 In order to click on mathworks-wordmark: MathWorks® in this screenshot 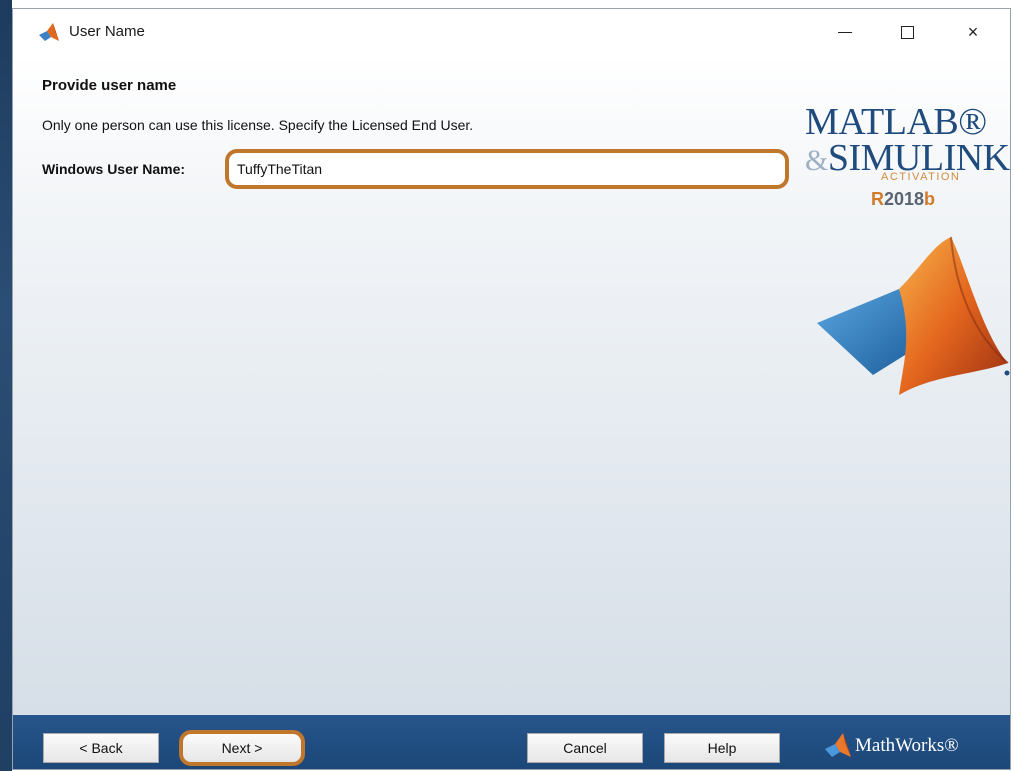, I will do `click(907, 745)`.